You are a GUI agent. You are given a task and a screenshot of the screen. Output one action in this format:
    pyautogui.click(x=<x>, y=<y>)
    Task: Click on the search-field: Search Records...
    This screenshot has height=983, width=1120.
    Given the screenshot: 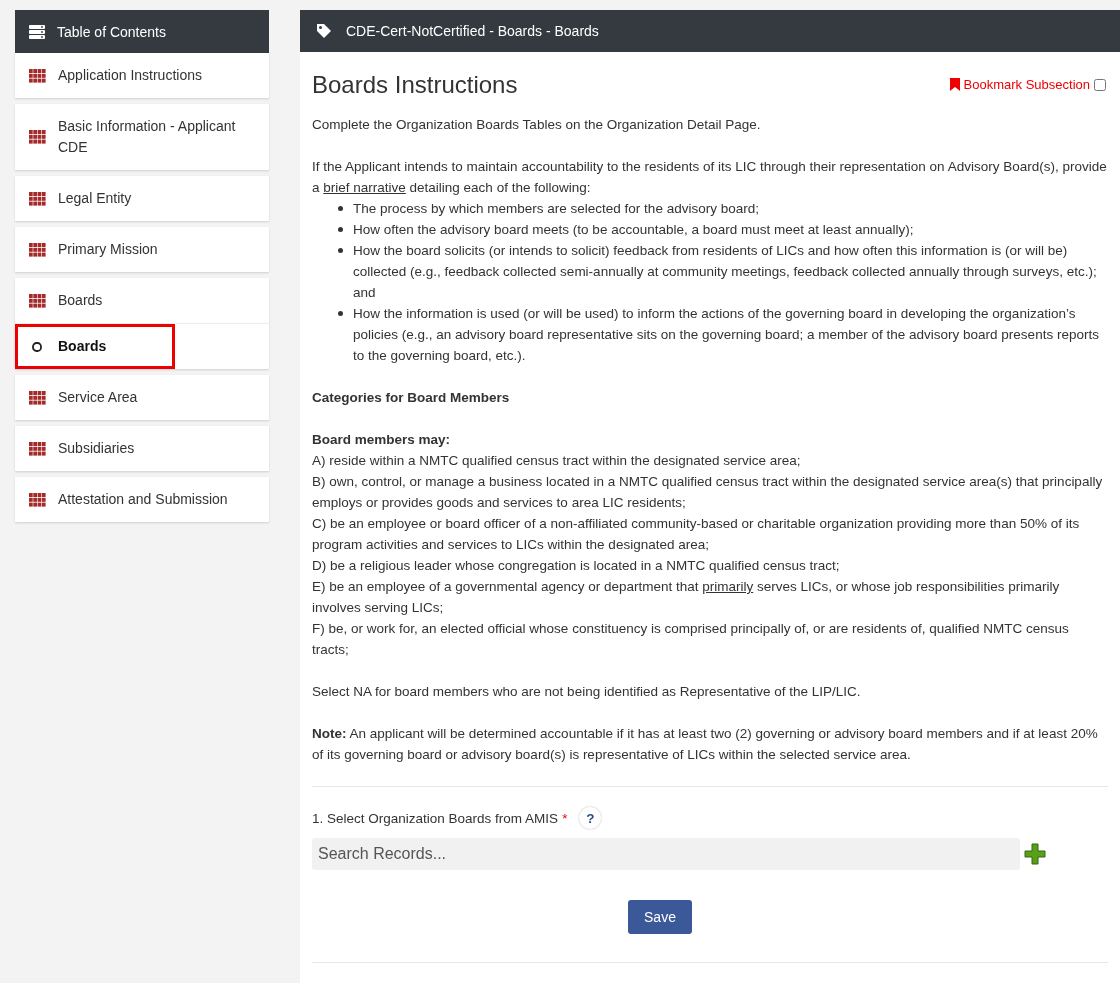 What is the action you would take?
    pyautogui.click(x=666, y=854)
    